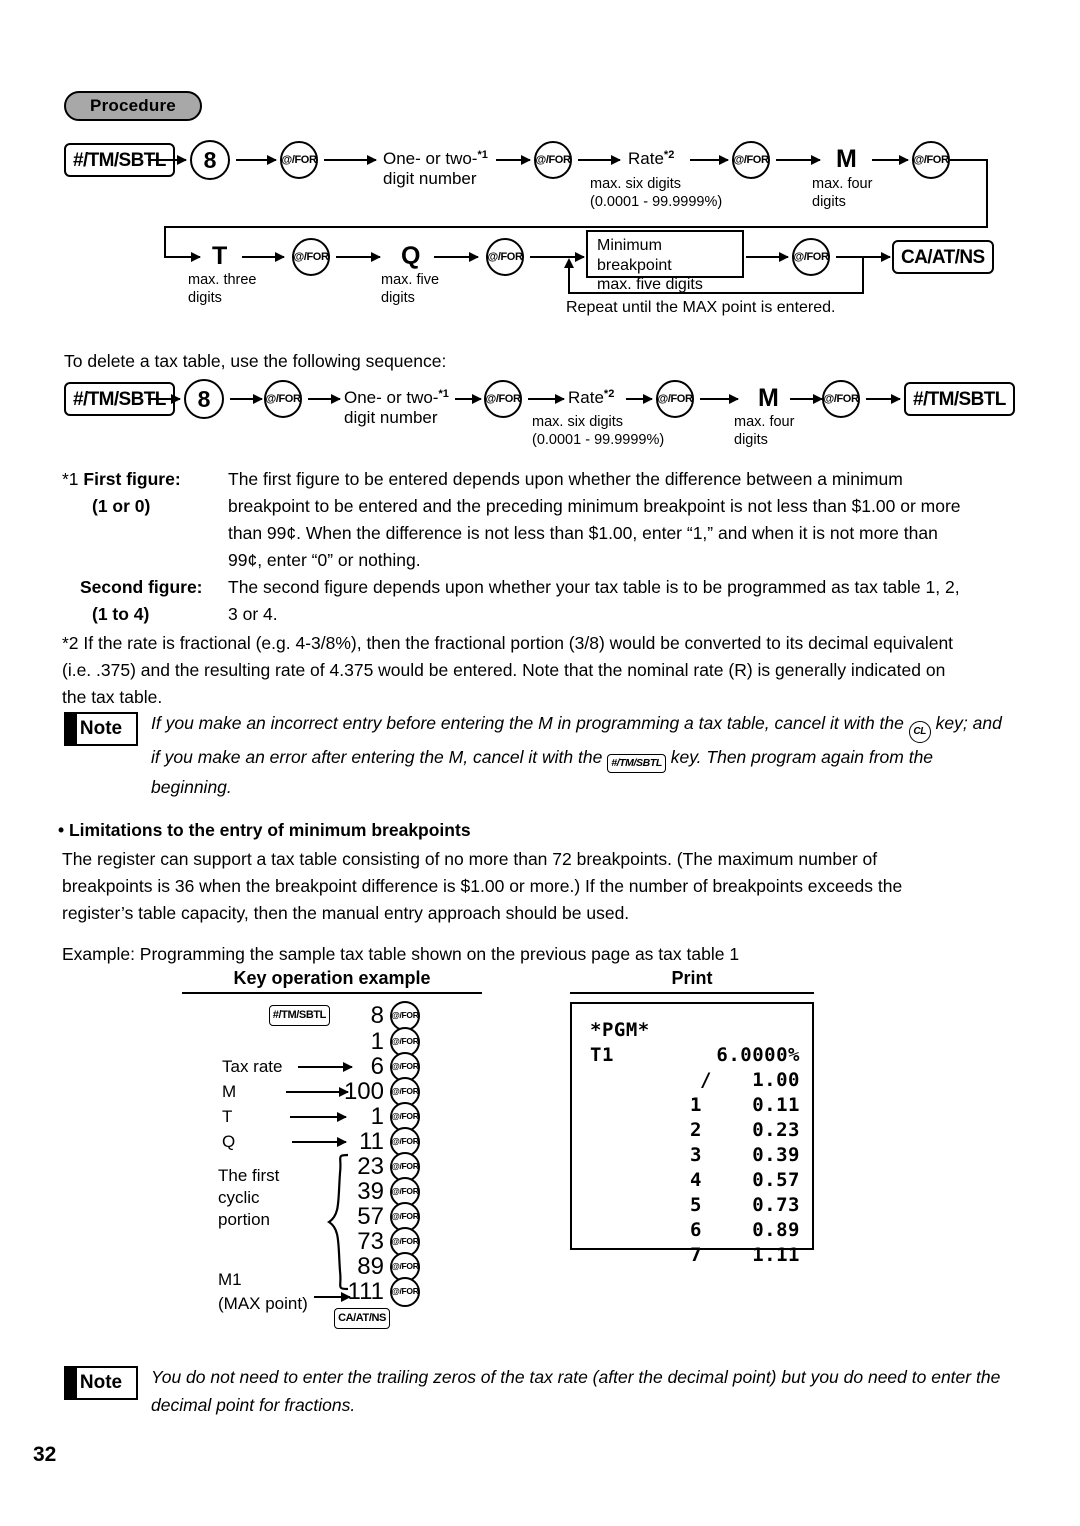 The width and height of the screenshot is (1080, 1526). I want to click on receipt-divider-line: / 1.00, so click(695, 1080).